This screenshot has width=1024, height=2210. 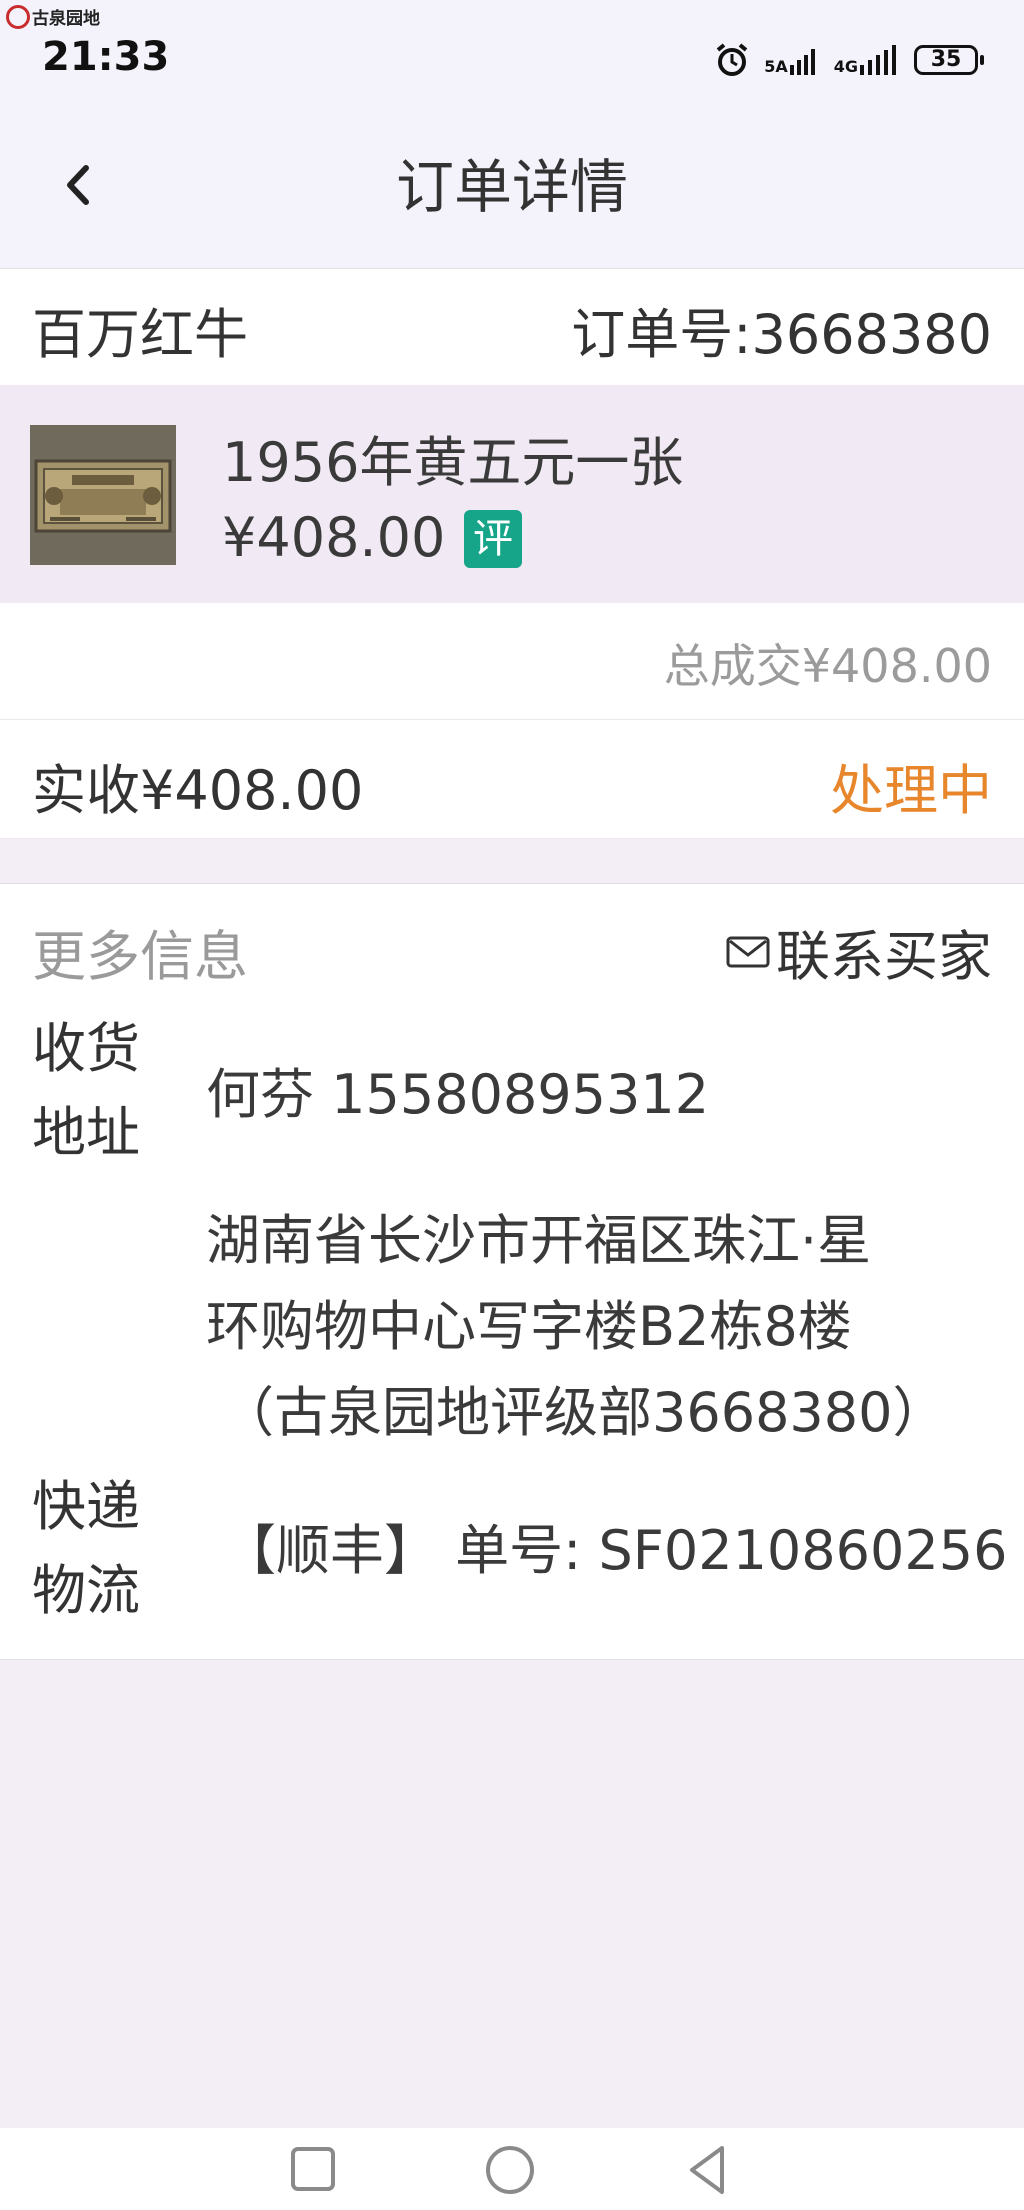 What do you see at coordinates (92, 1549) in the screenshot?
I see `shipping-label: 快递 物流` at bounding box center [92, 1549].